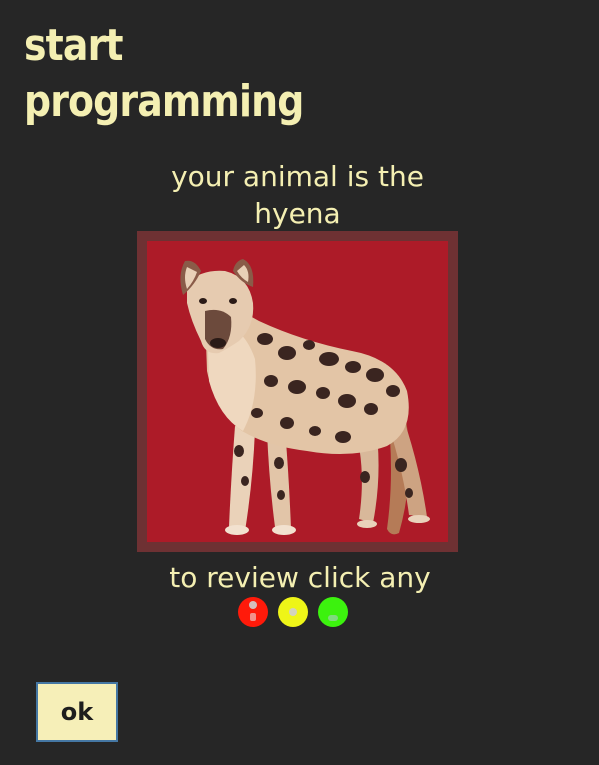 Image resolution: width=599 pixels, height=765 pixels. What do you see at coordinates (253, 605) in the screenshot?
I see `red-dot-mark` at bounding box center [253, 605].